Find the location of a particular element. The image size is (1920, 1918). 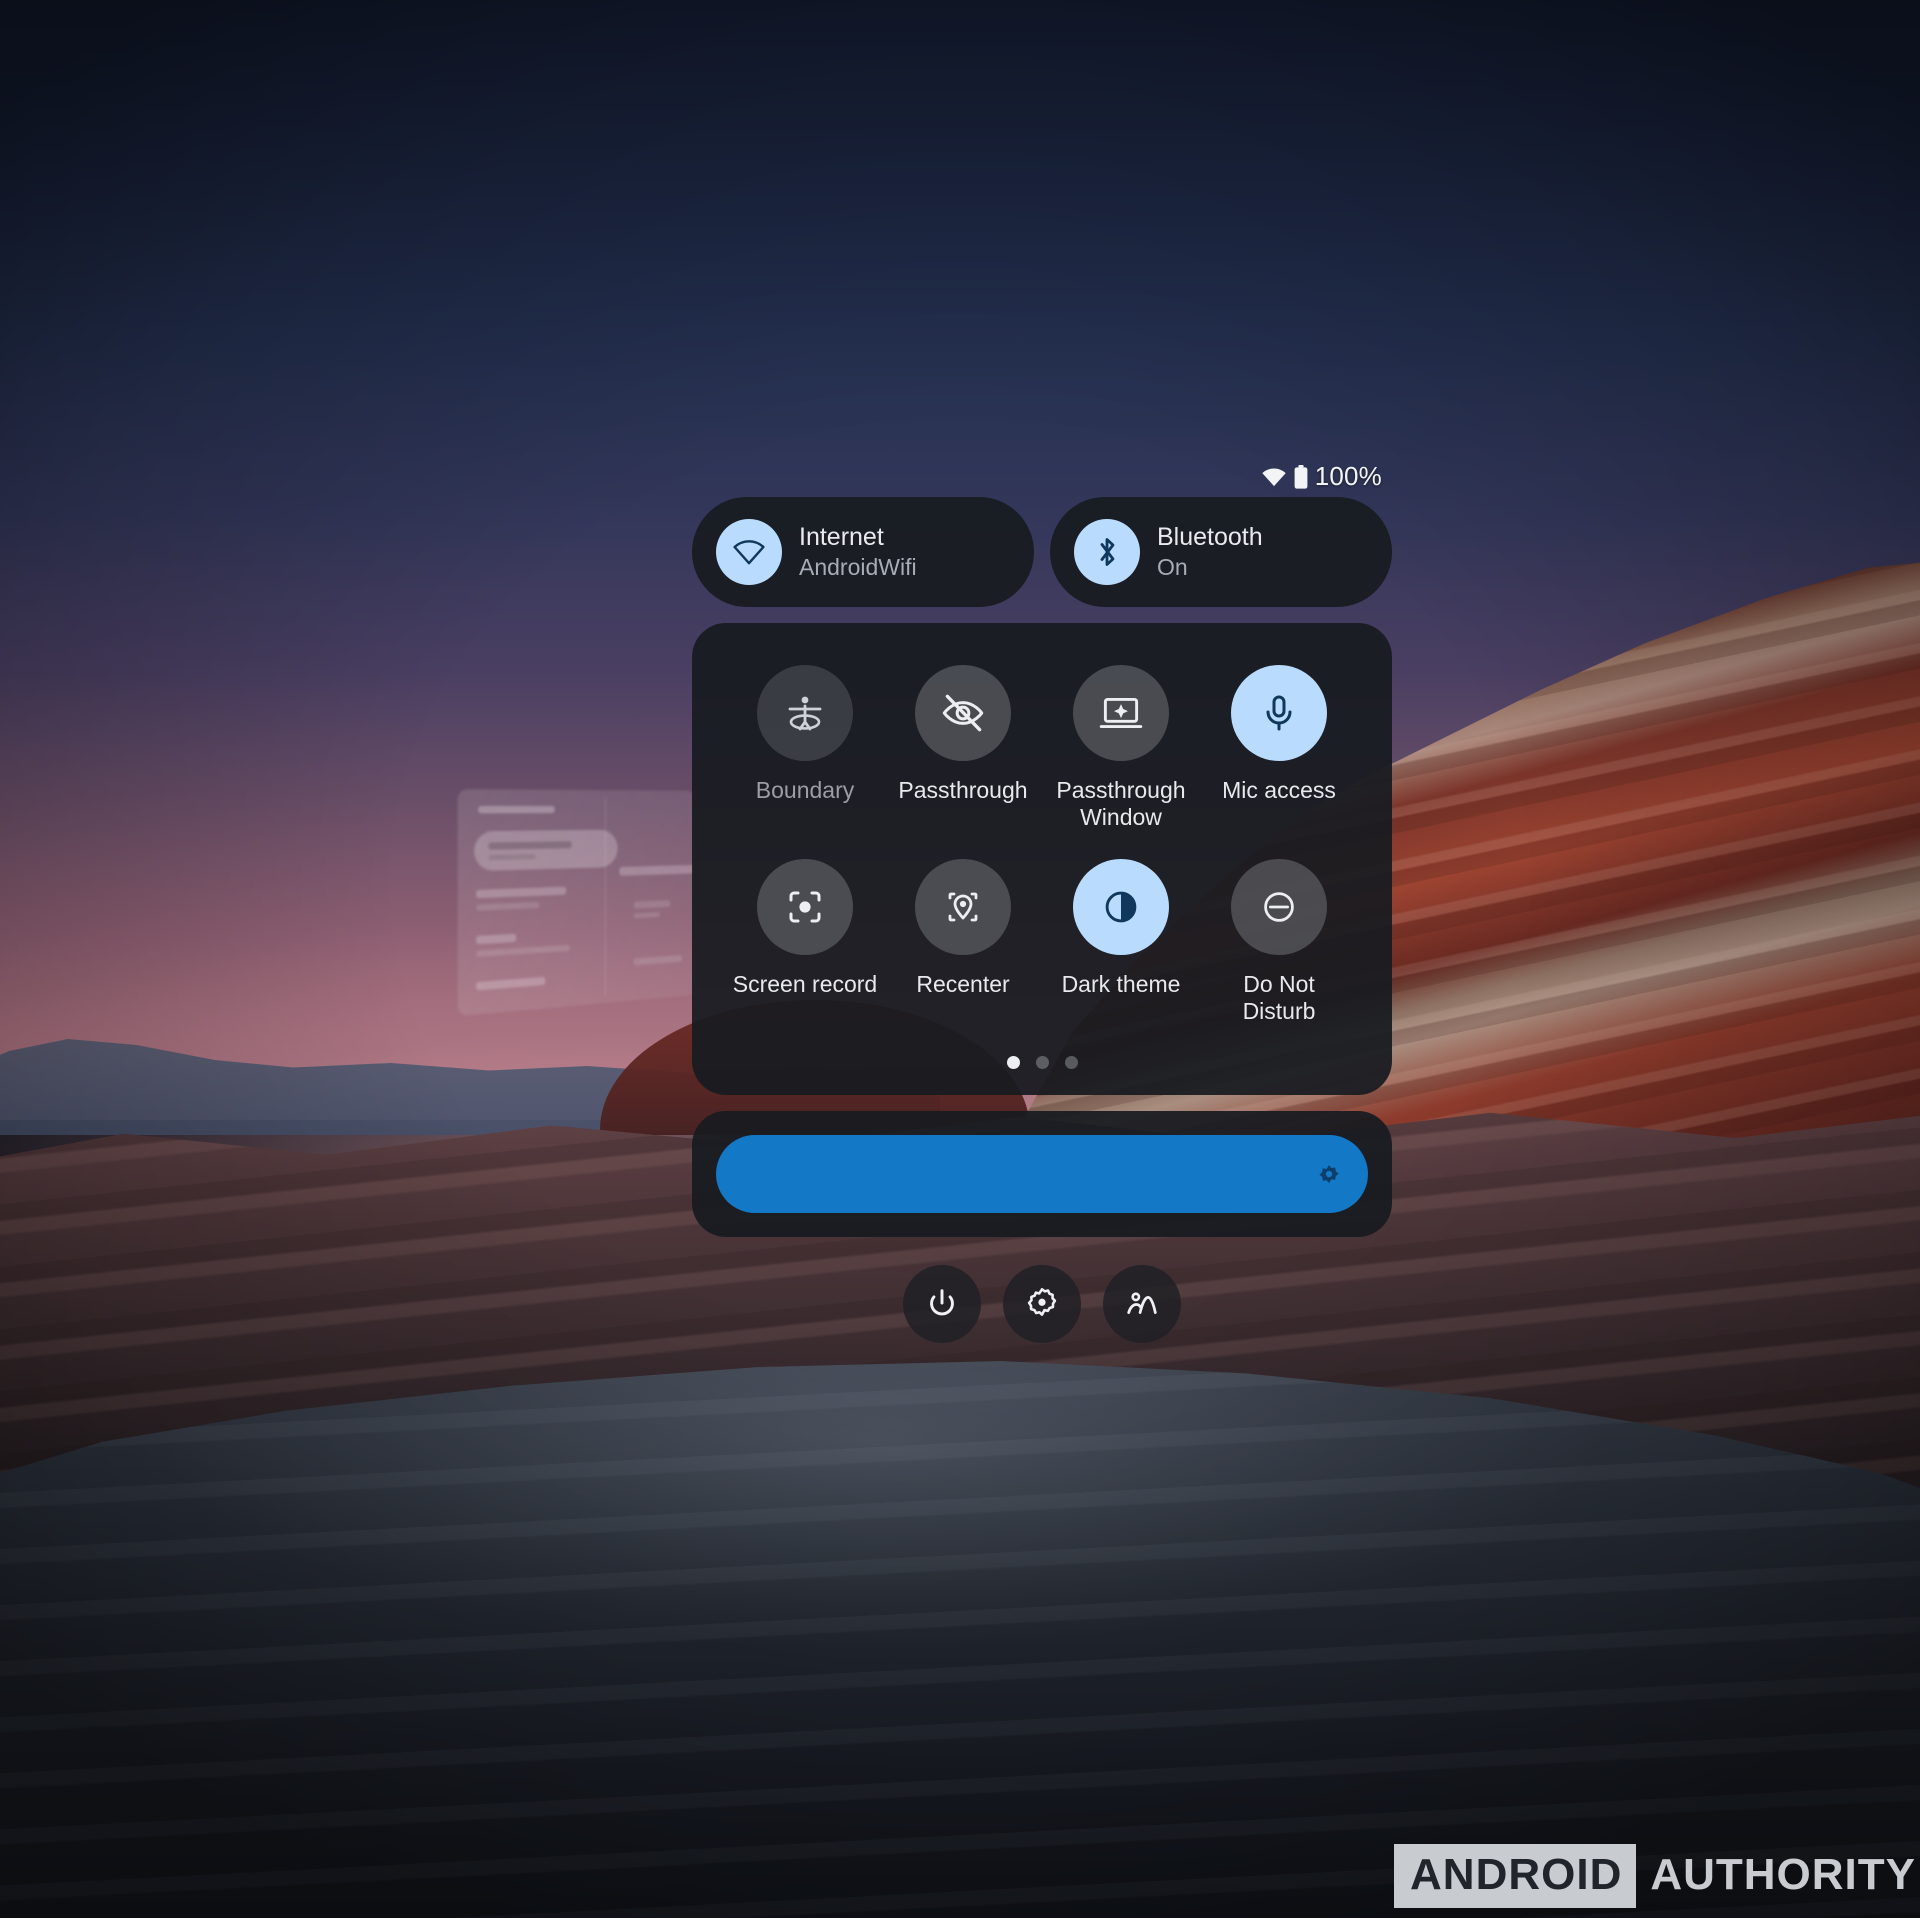

battery-full-icon is located at coordinates (1301, 476).